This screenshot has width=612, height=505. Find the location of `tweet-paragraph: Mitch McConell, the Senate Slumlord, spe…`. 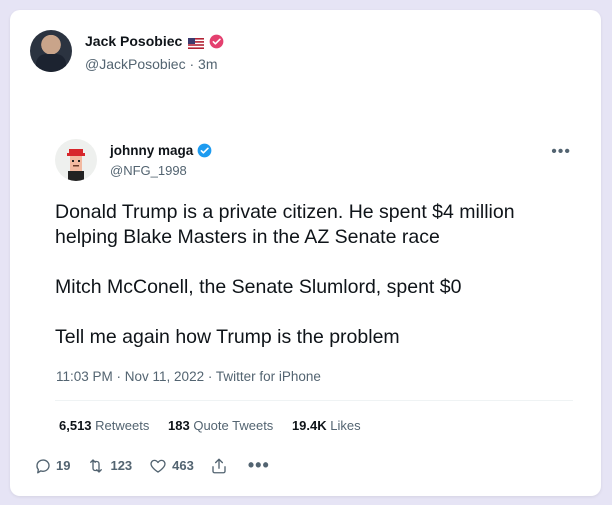

tweet-paragraph: Mitch McConell, the Senate Slumlord, spe… is located at coordinates (258, 287).